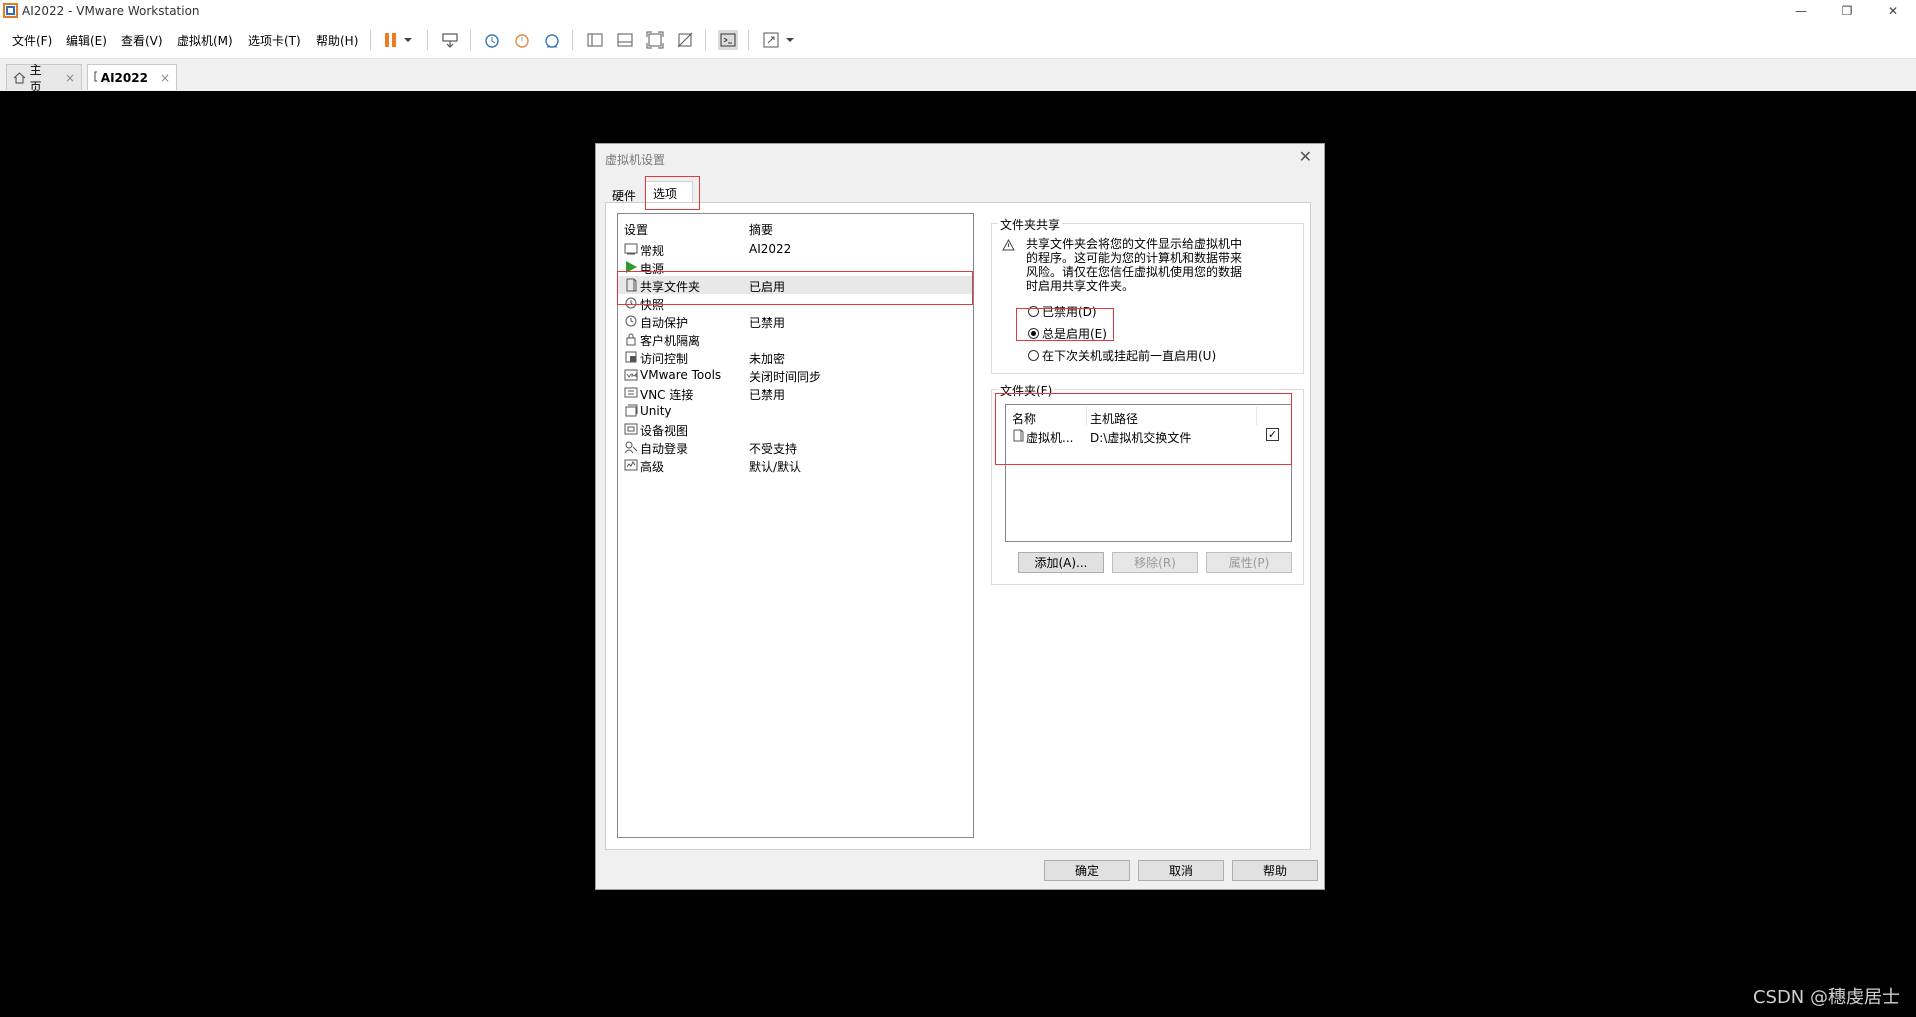 Image resolution: width=1916 pixels, height=1017 pixels. I want to click on radio-disabled: 已禁用(D), so click(1062, 311).